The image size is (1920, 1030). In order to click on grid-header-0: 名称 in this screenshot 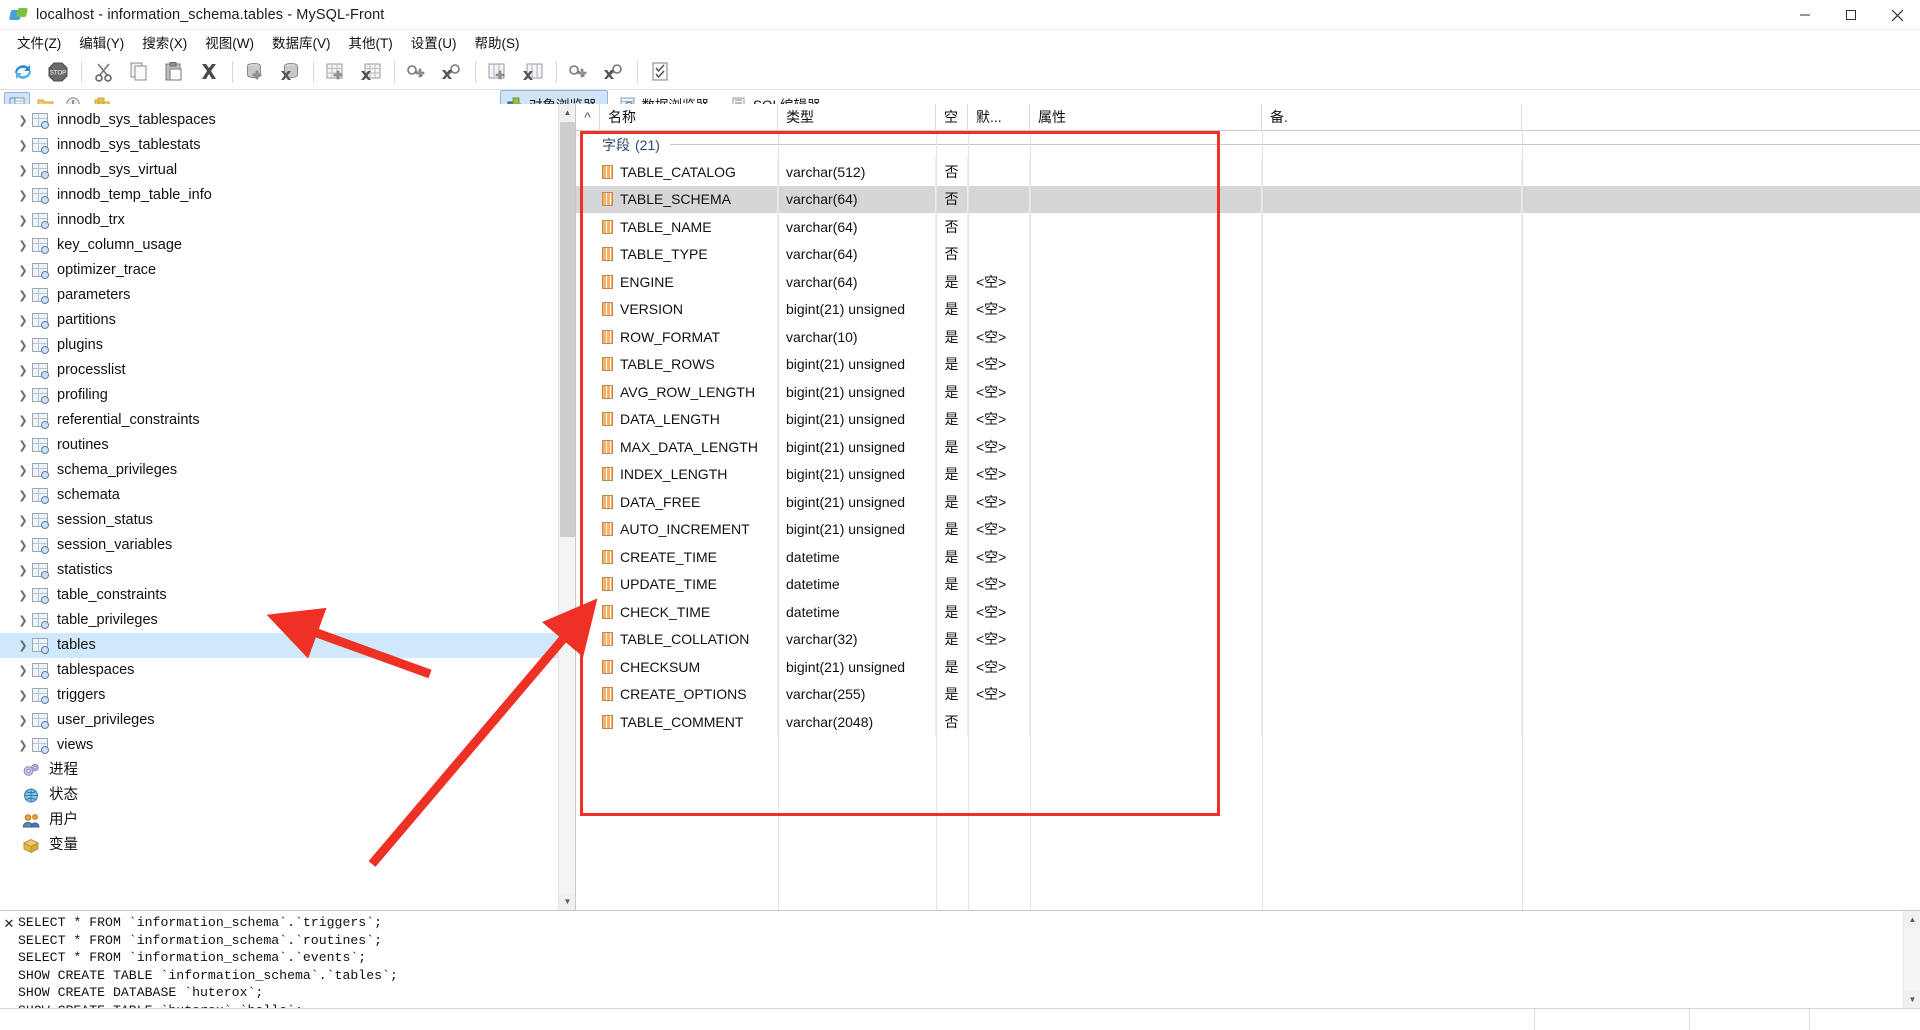, I will do `click(689, 117)`.